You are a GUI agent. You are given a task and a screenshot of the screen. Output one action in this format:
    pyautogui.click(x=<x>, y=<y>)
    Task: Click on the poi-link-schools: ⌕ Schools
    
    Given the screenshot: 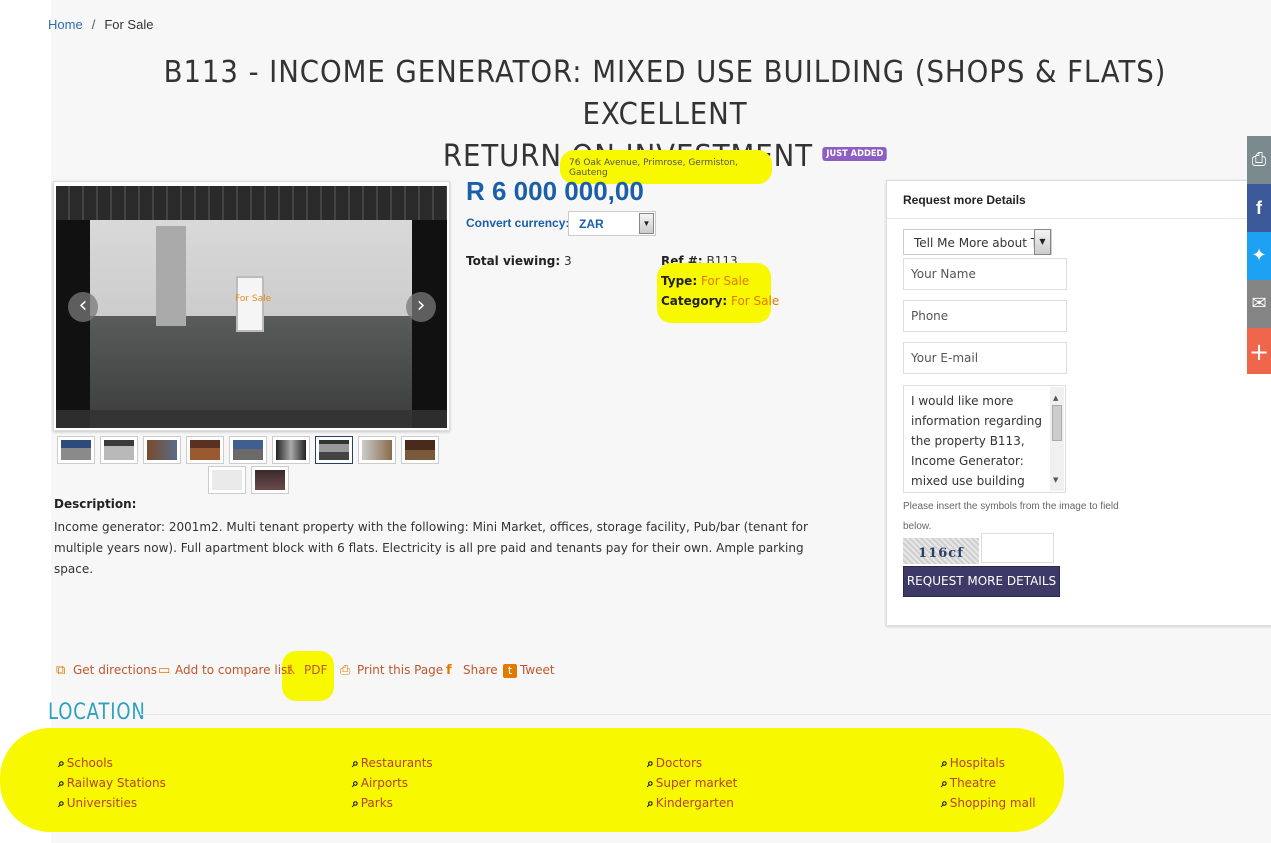 What is the action you would take?
    pyautogui.click(x=85, y=763)
    